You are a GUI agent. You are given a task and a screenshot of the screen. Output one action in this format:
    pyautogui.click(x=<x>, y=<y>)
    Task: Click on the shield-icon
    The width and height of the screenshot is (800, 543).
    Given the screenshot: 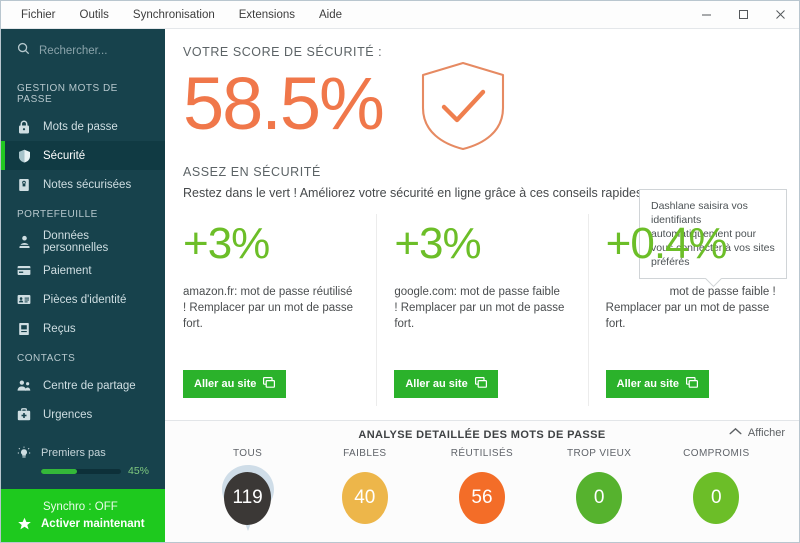 What is the action you would take?
    pyautogui.click(x=24, y=156)
    